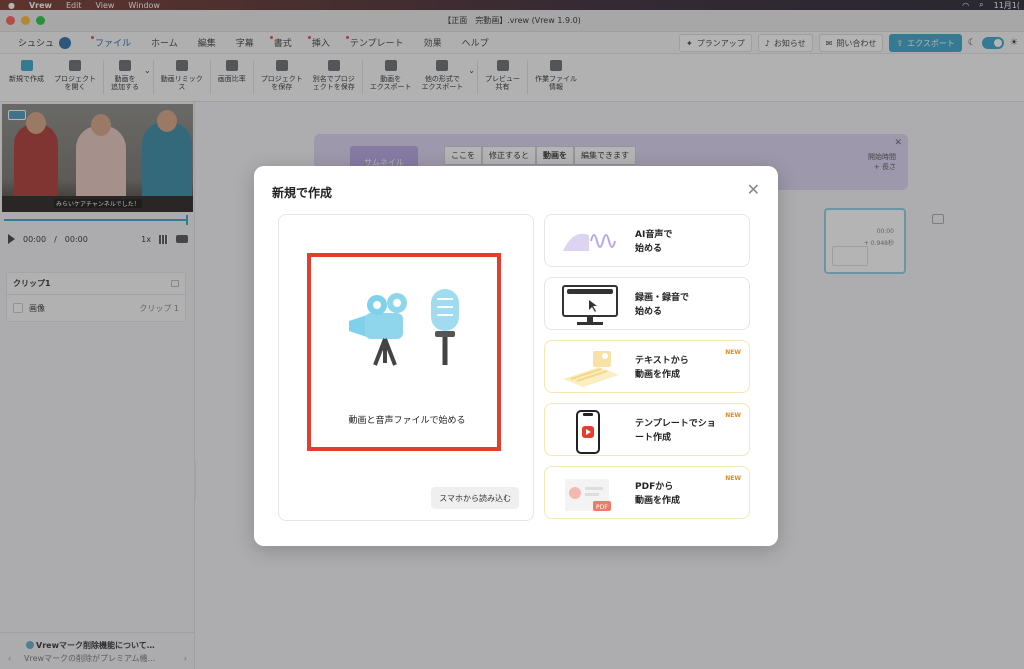  Describe the element at coordinates (378, 329) in the screenshot. I see `camera-icon` at that location.